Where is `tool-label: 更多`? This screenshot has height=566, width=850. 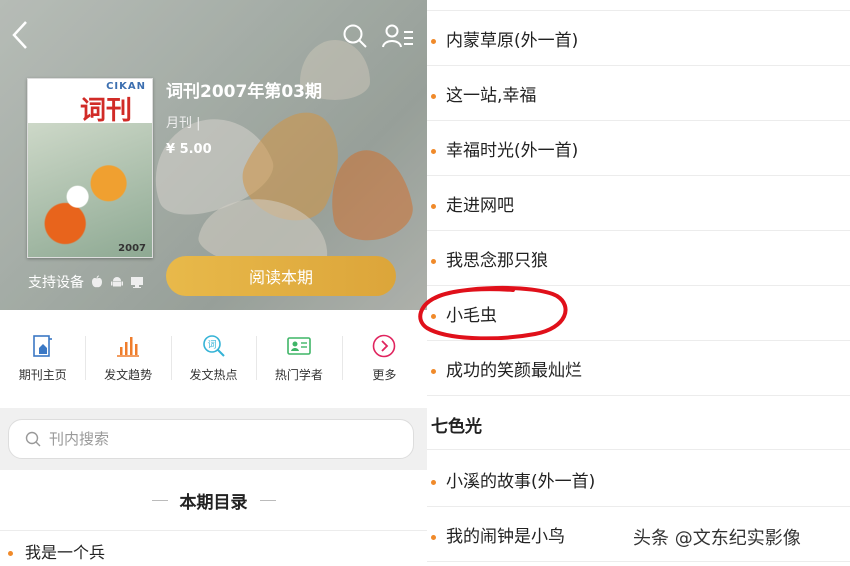 tool-label: 更多 is located at coordinates (384, 375).